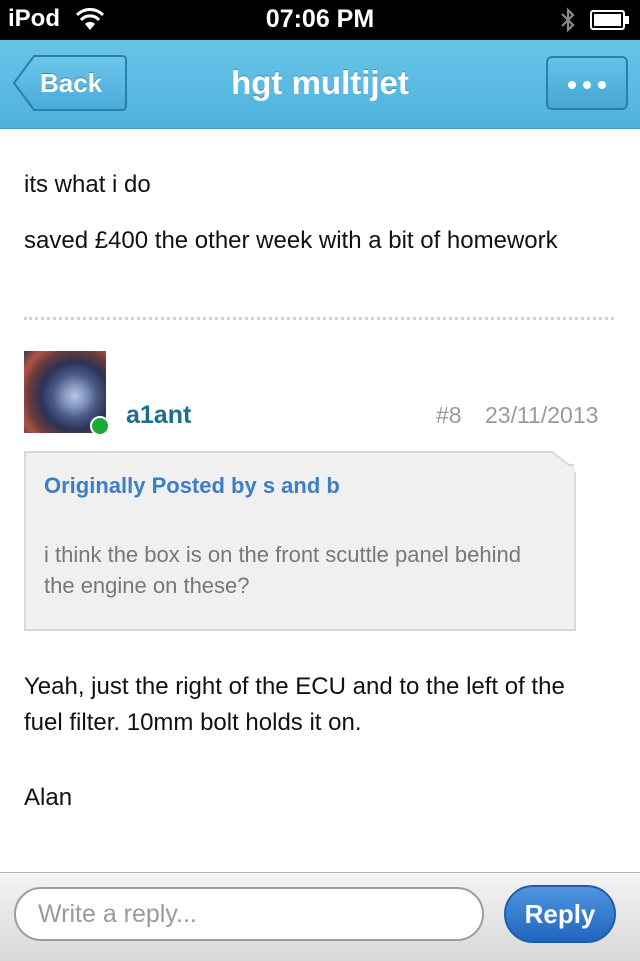  Describe the element at coordinates (560, 914) in the screenshot. I see `reply-button: Reply` at that location.